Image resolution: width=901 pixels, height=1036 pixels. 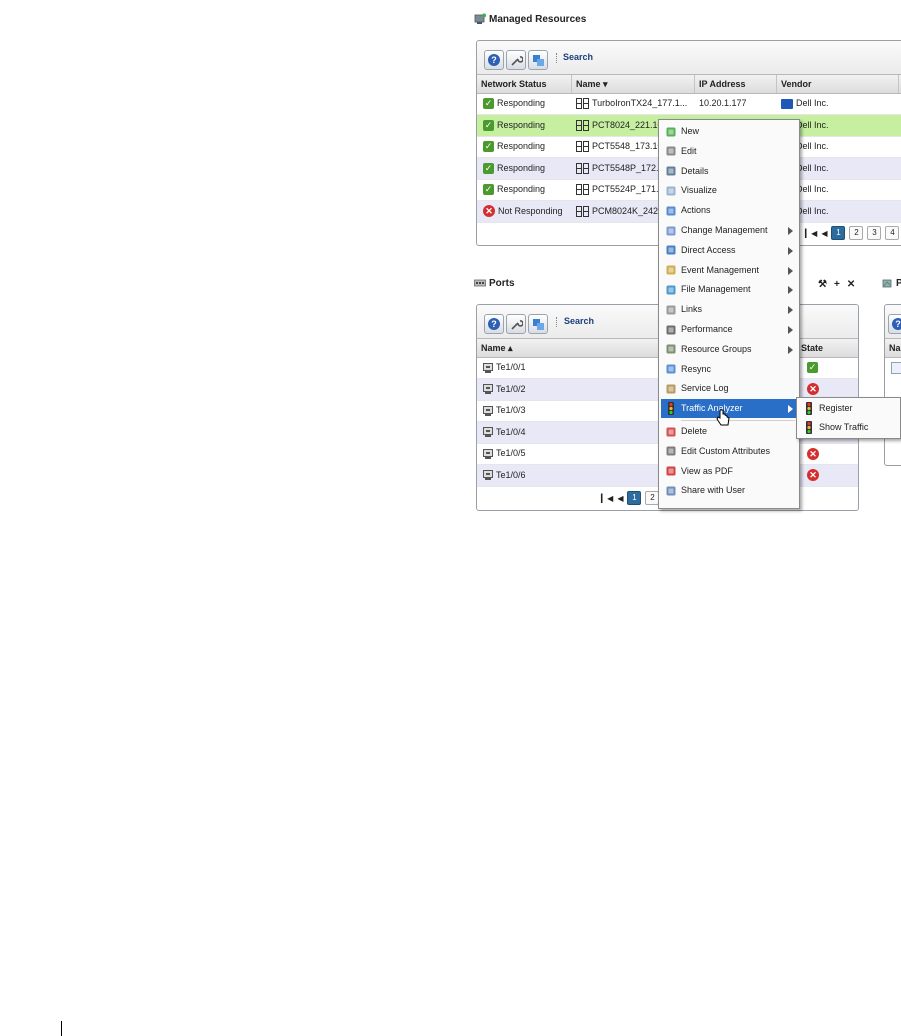 What do you see at coordinates (670, 171) in the screenshot?
I see `details-icon` at bounding box center [670, 171].